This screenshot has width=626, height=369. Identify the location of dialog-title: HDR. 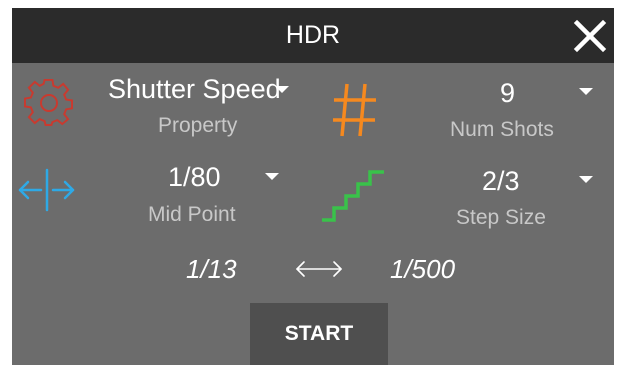
(313, 35).